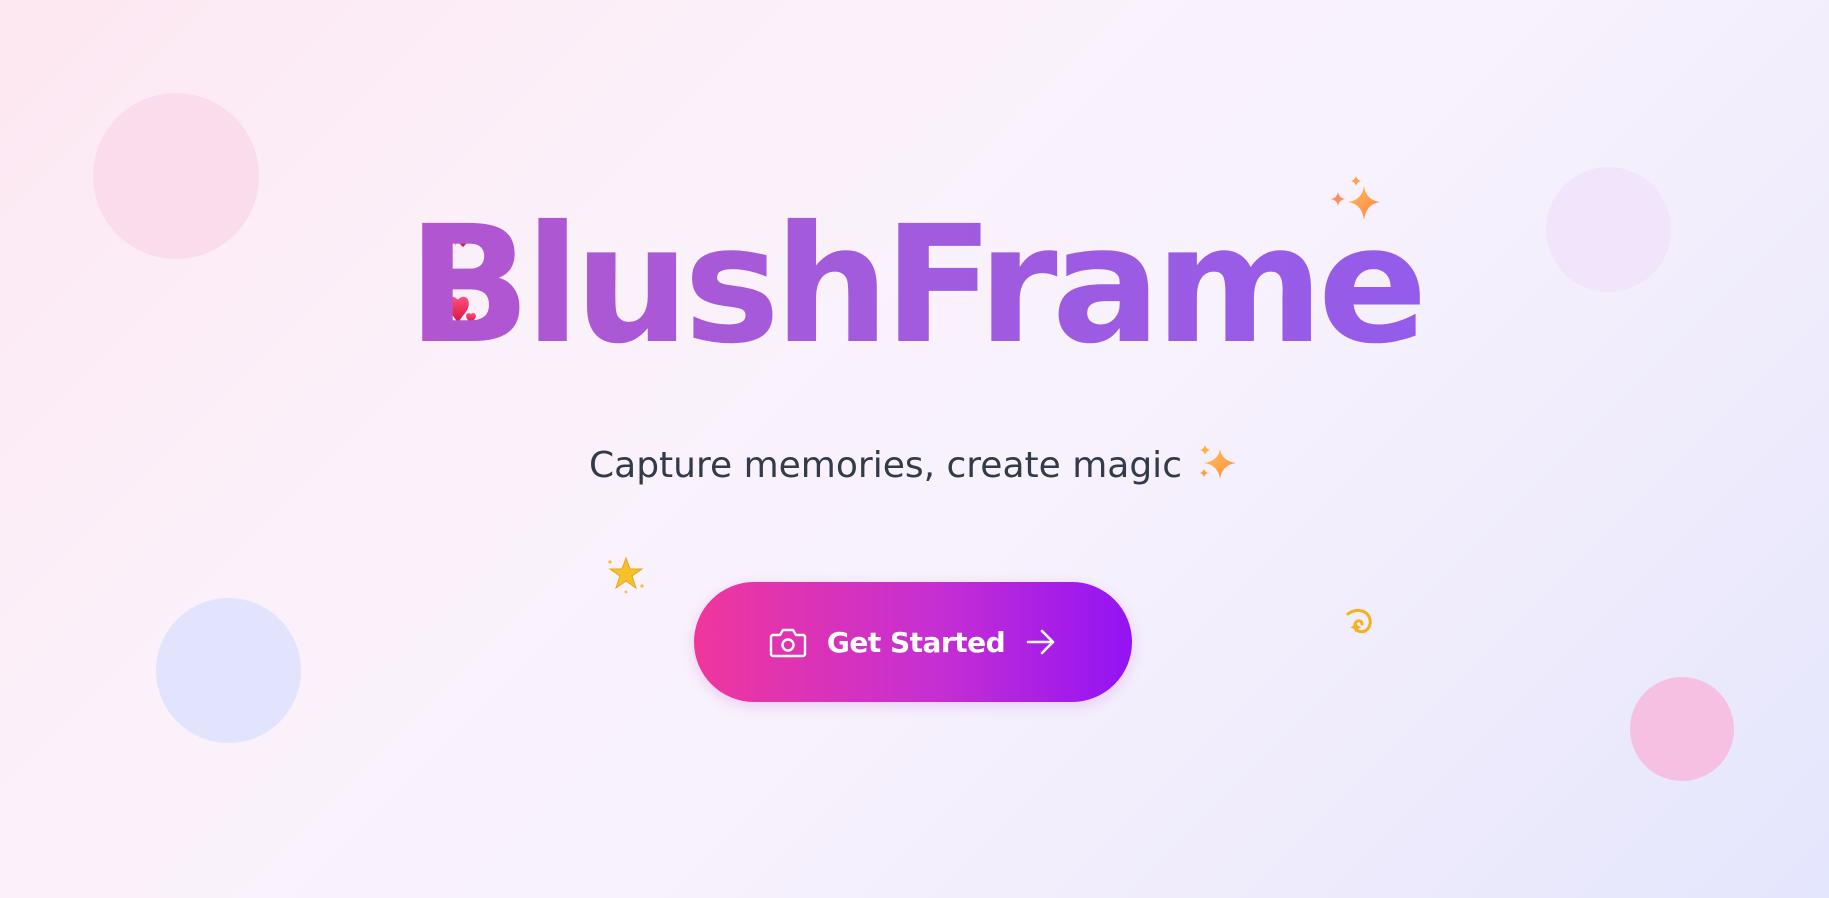  I want to click on arrow-right-icon, so click(1040, 642).